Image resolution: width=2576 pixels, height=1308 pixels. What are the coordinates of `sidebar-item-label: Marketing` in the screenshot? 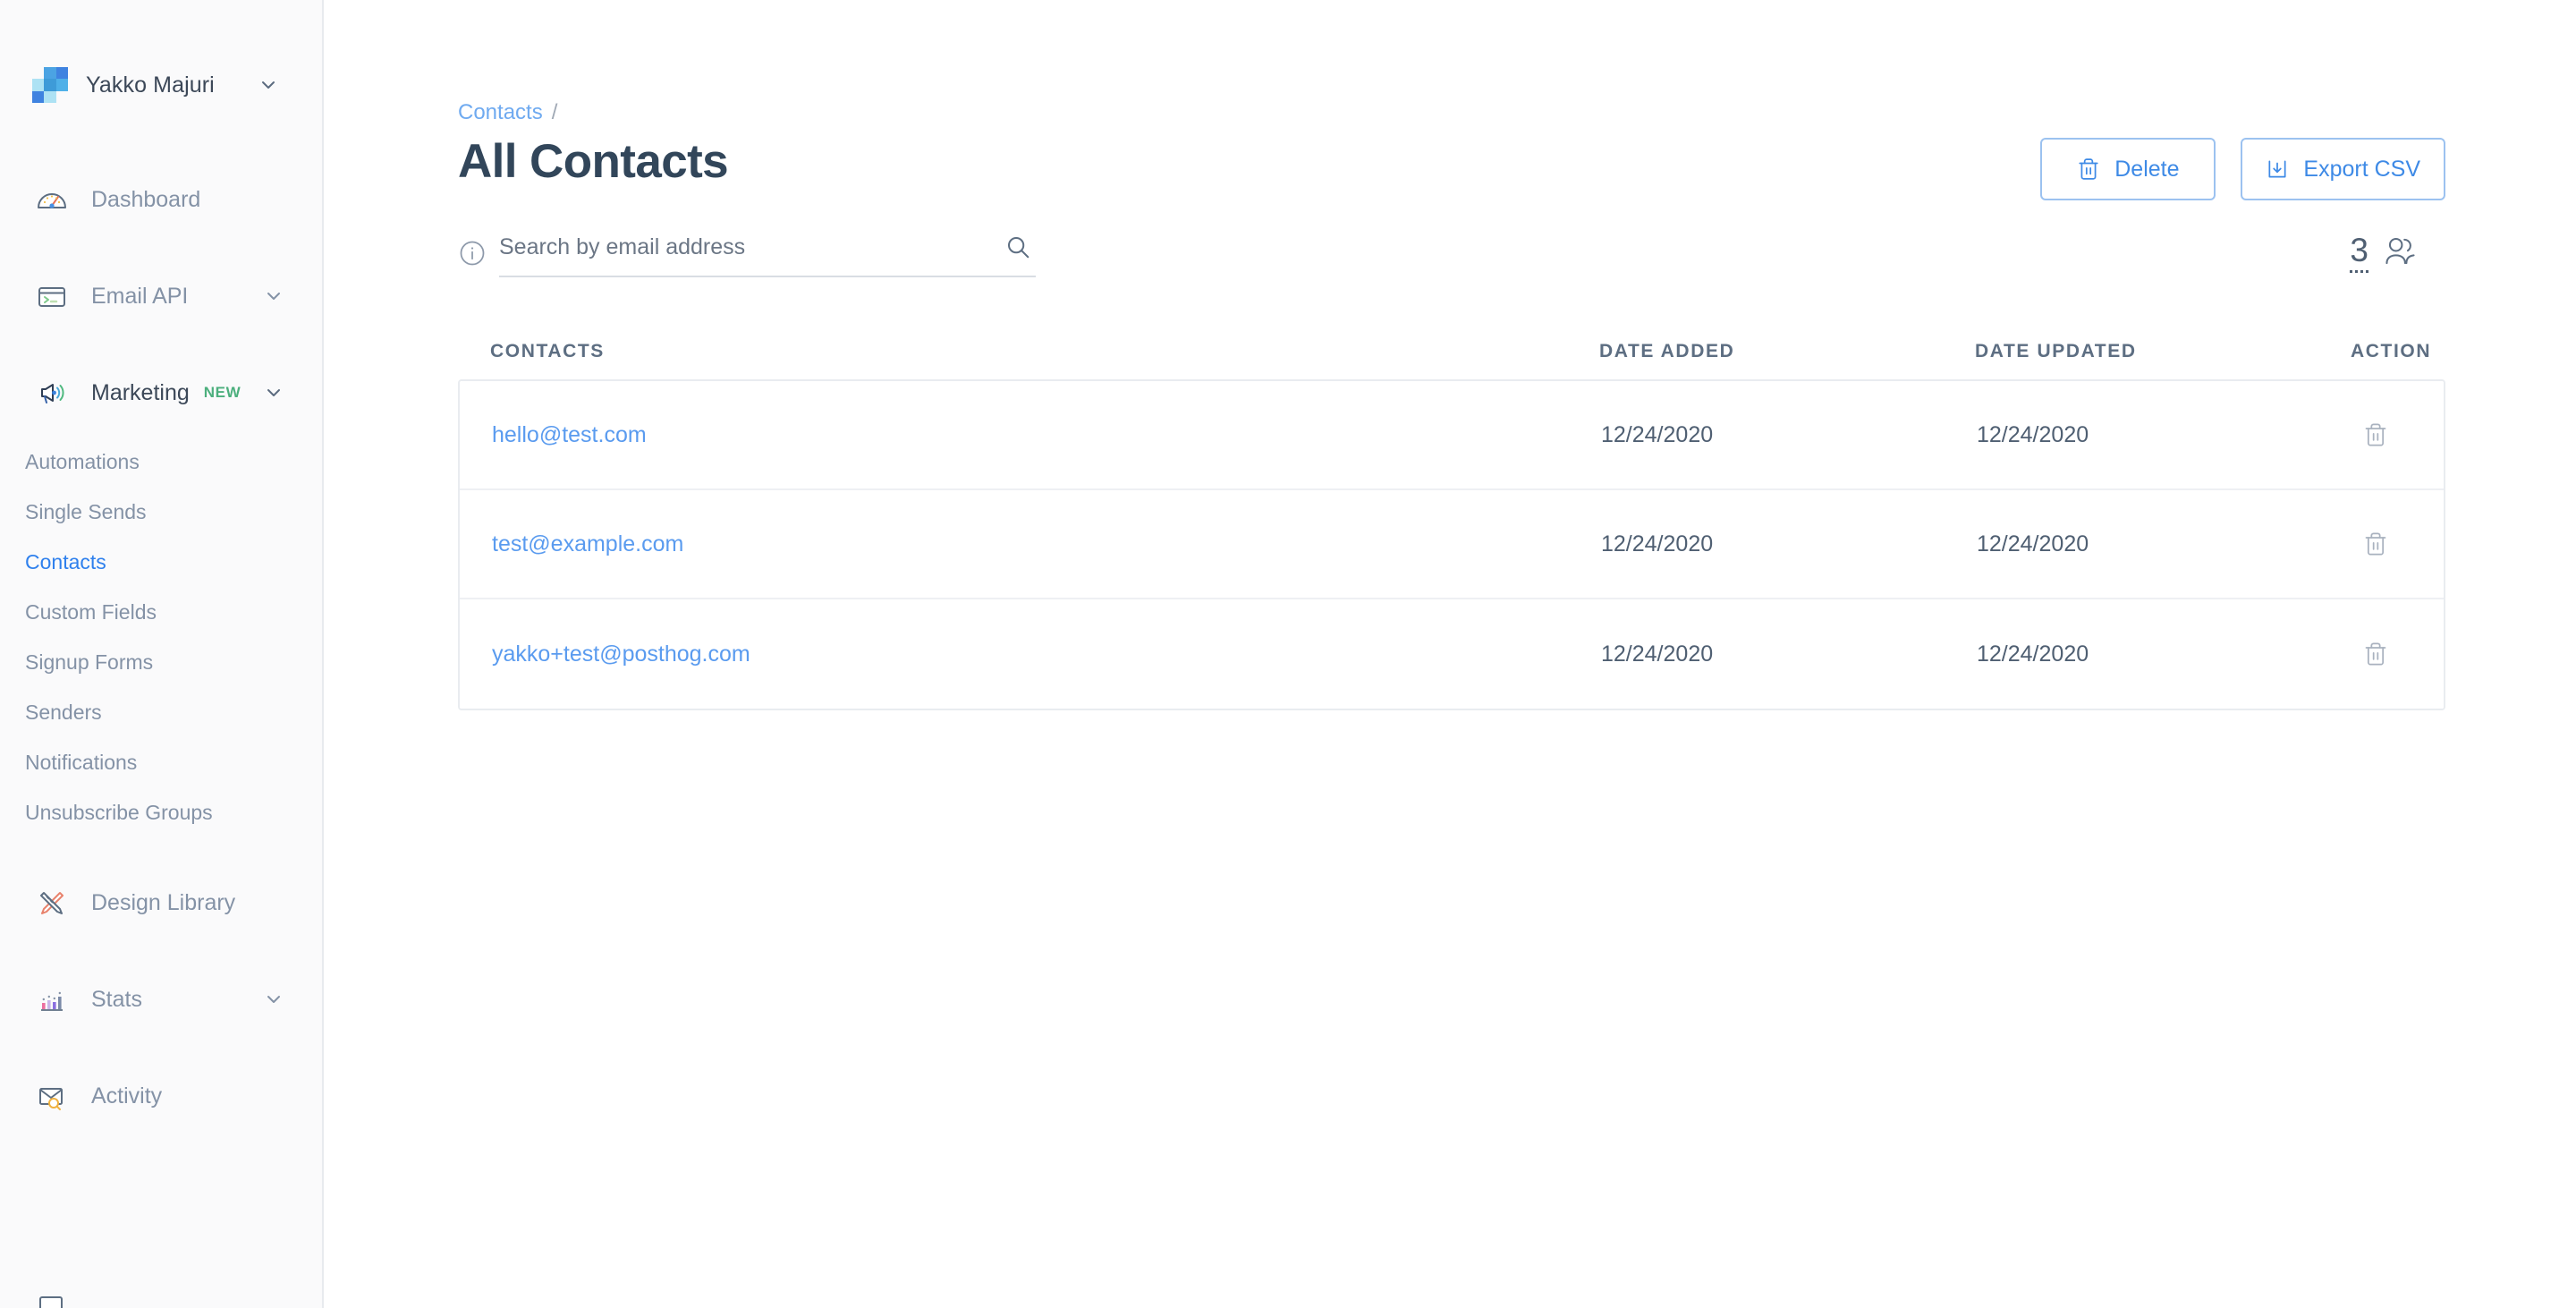 It's located at (140, 392).